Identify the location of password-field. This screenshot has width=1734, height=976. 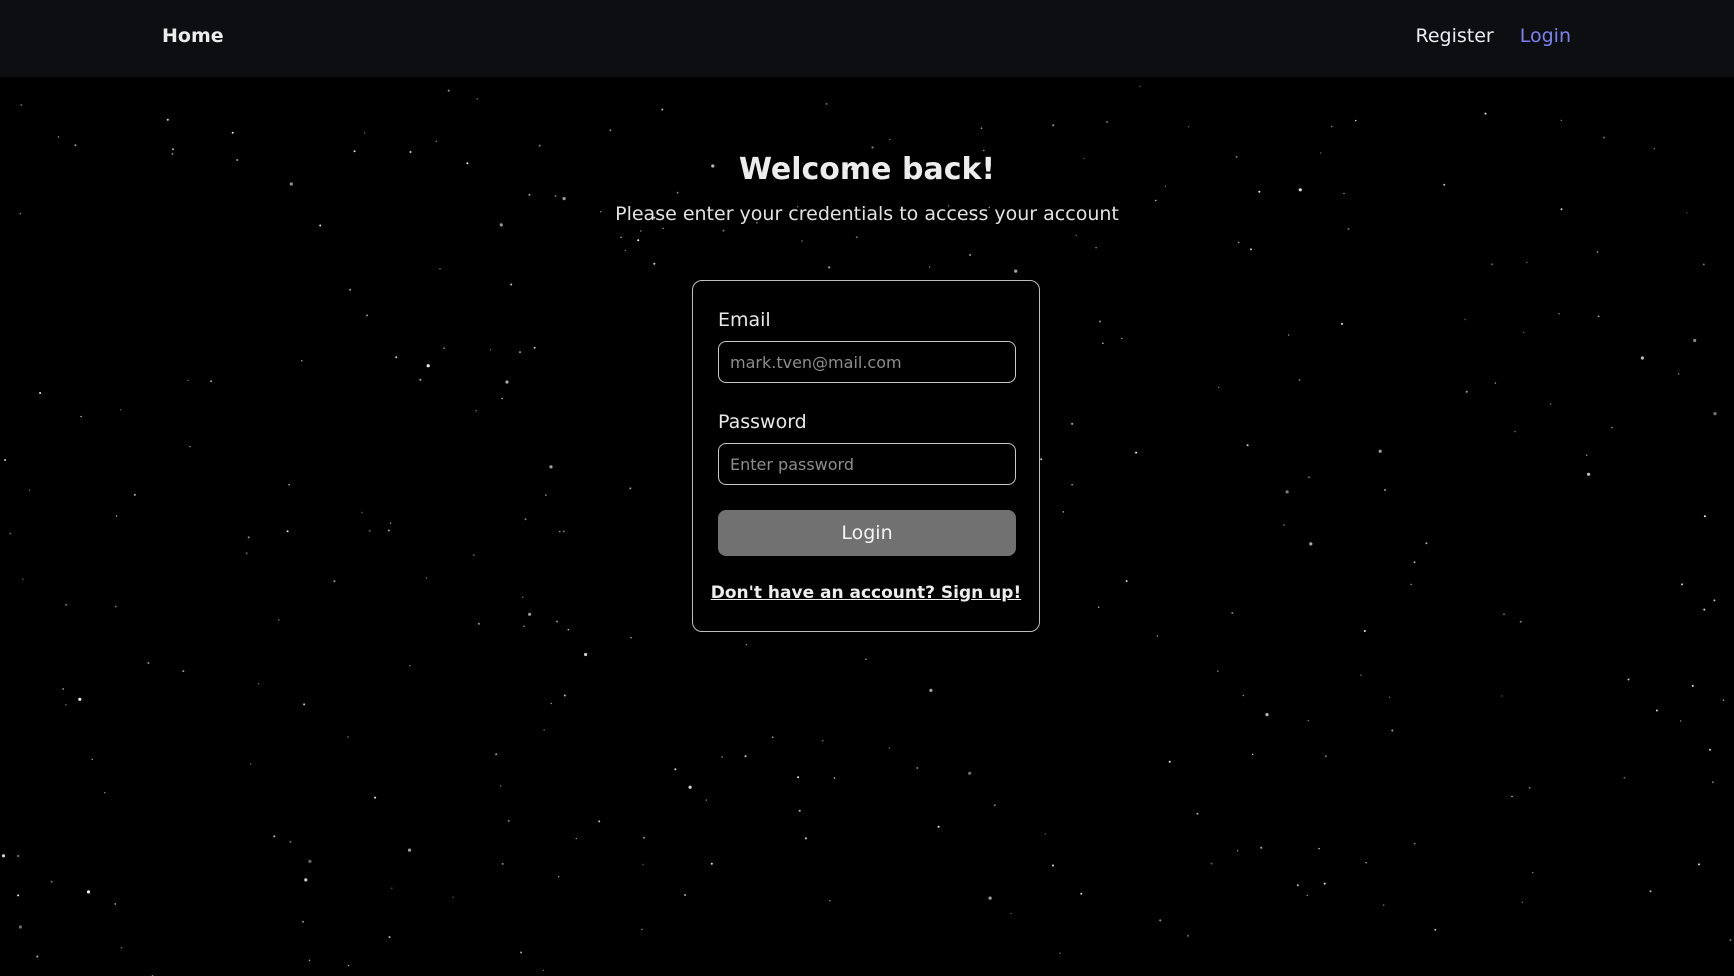
(867, 464).